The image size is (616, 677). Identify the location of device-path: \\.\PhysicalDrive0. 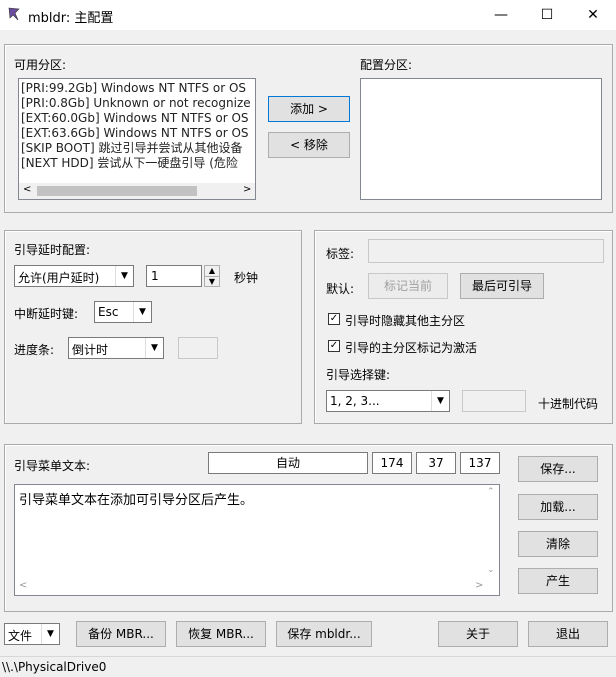
(54, 667).